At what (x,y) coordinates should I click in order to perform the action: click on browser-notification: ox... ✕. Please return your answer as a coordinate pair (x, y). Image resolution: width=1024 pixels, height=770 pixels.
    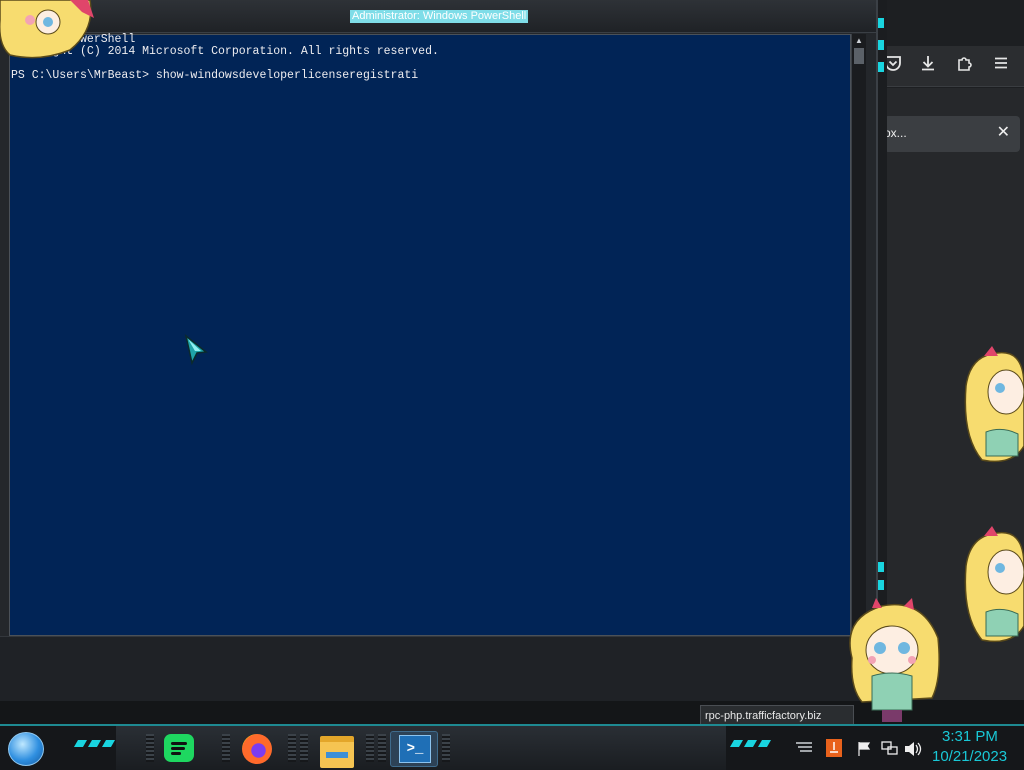
    Looking at the image, I should click on (952, 134).